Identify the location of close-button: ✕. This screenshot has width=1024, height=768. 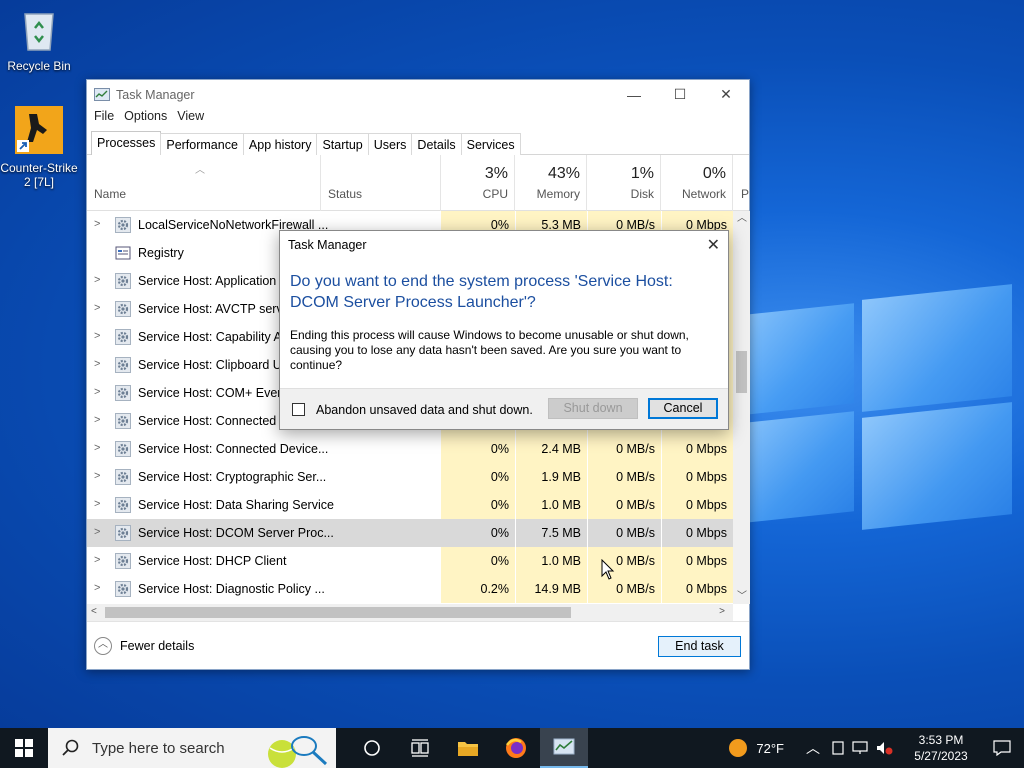
(726, 94).